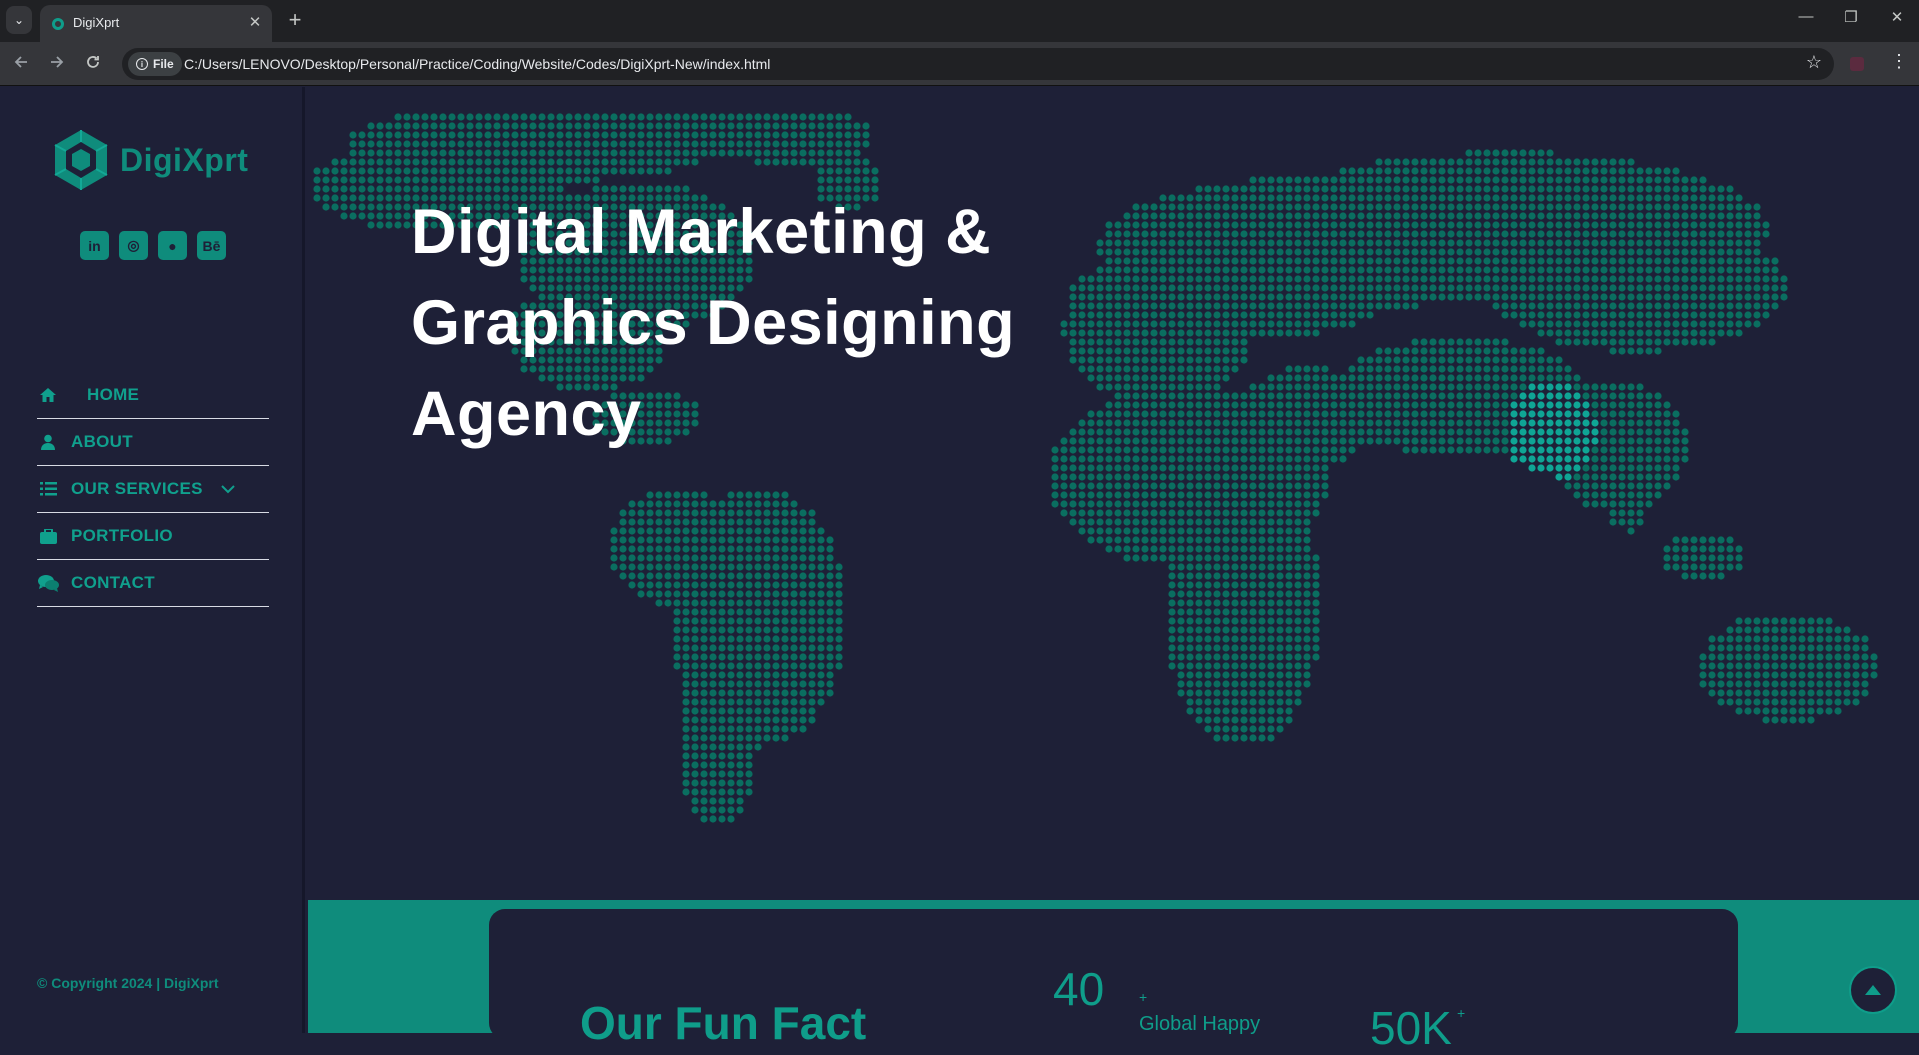  I want to click on browser-tab-bar: ⌄ DigiXprt ✕ + — ❐ ✕, so click(959, 21).